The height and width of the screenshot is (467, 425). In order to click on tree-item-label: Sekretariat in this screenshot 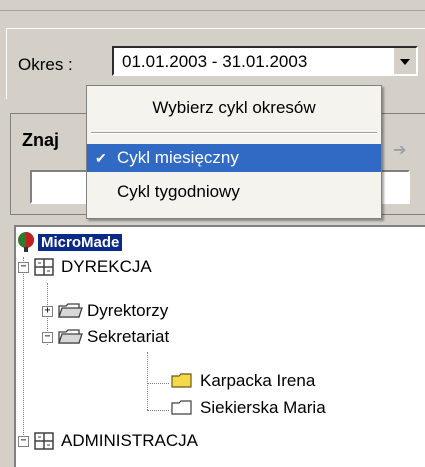, I will do `click(128, 336)`.